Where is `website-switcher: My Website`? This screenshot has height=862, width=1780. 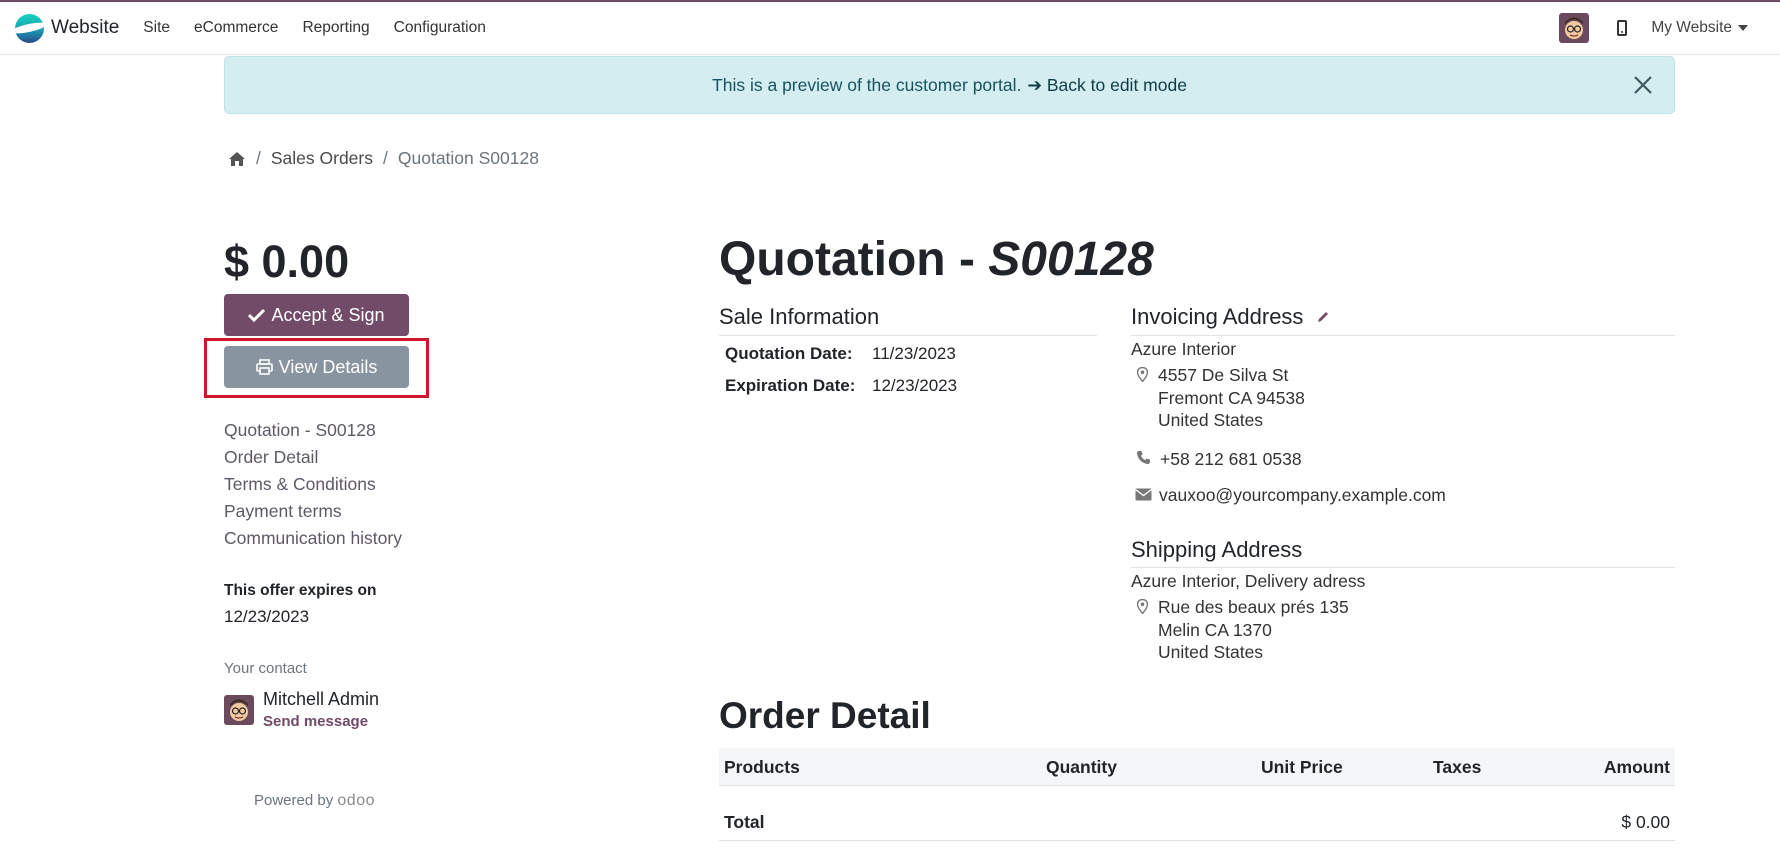 website-switcher: My Website is located at coordinates (1699, 28).